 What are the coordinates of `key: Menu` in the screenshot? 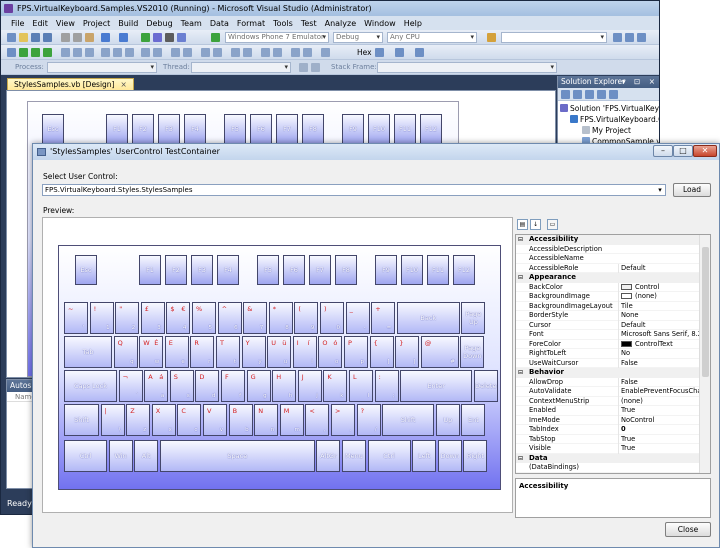 It's located at (354, 456).